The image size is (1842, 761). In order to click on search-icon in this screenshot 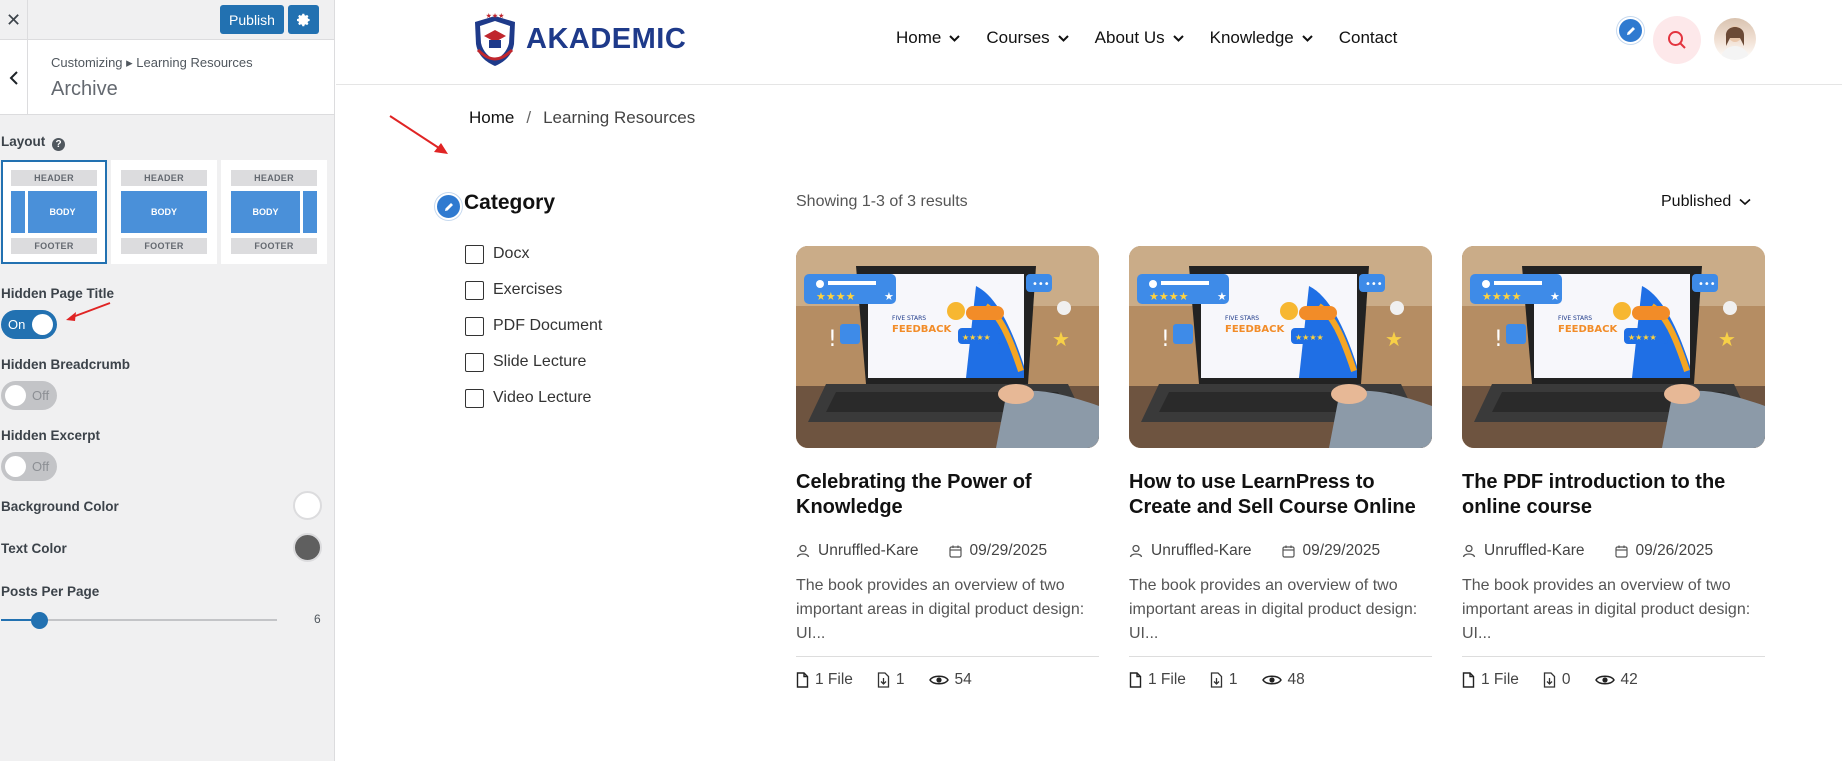, I will do `click(1677, 40)`.